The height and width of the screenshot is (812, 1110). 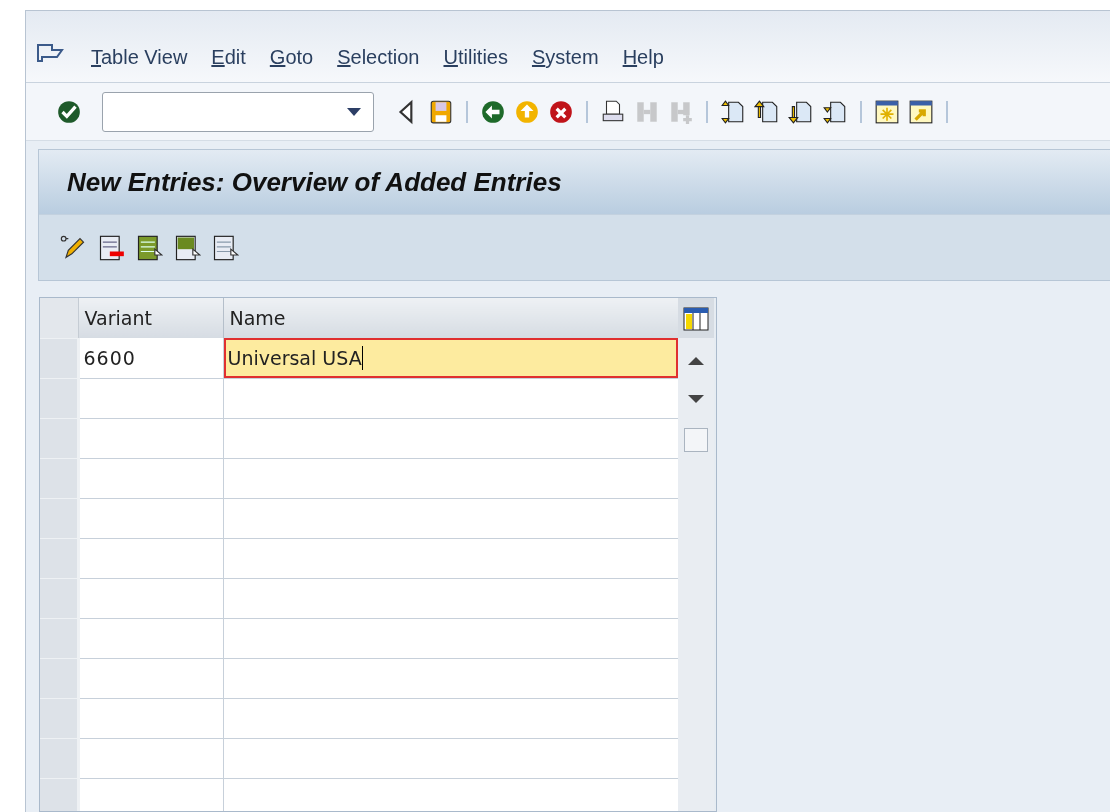 I want to click on name-input-field: Universal USA, so click(x=450, y=358).